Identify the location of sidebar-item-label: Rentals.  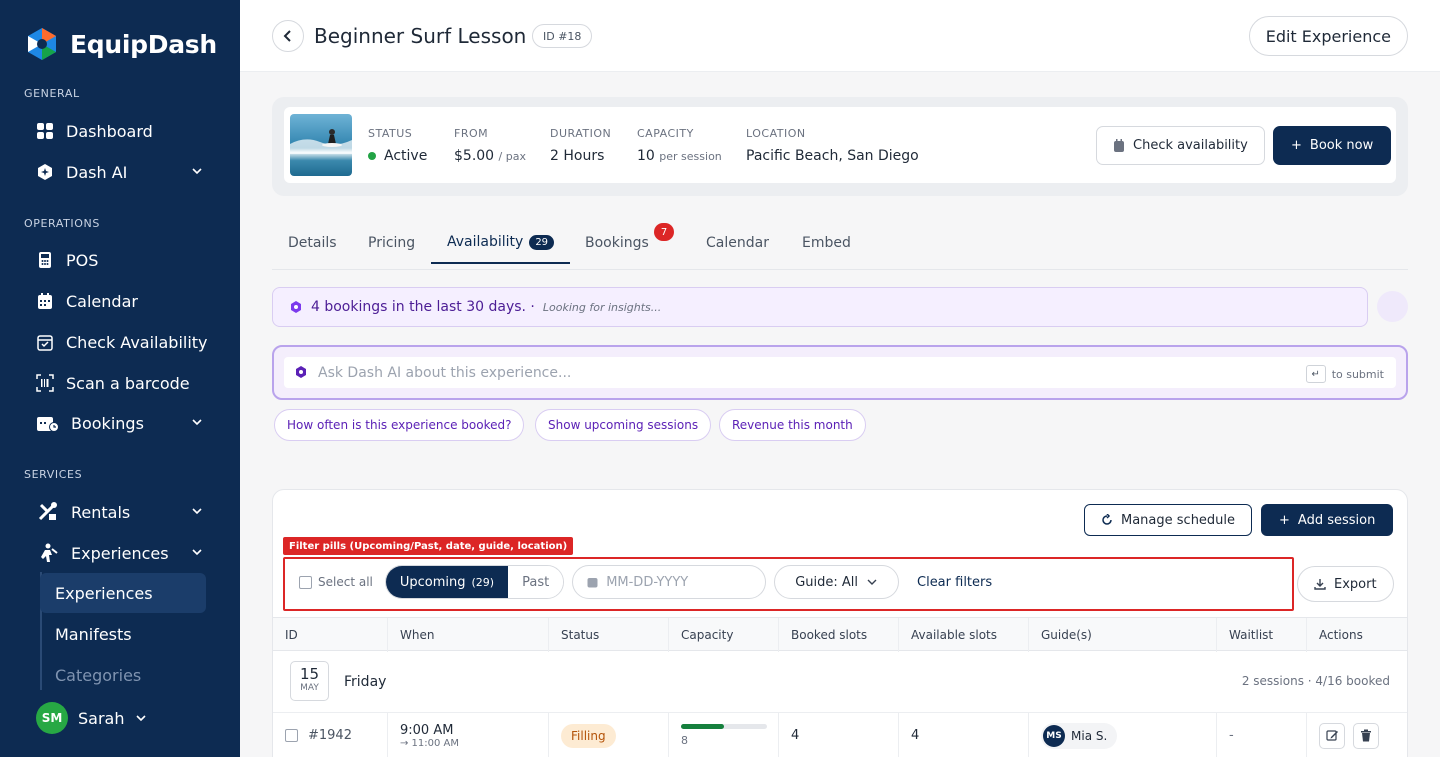
(101, 512).